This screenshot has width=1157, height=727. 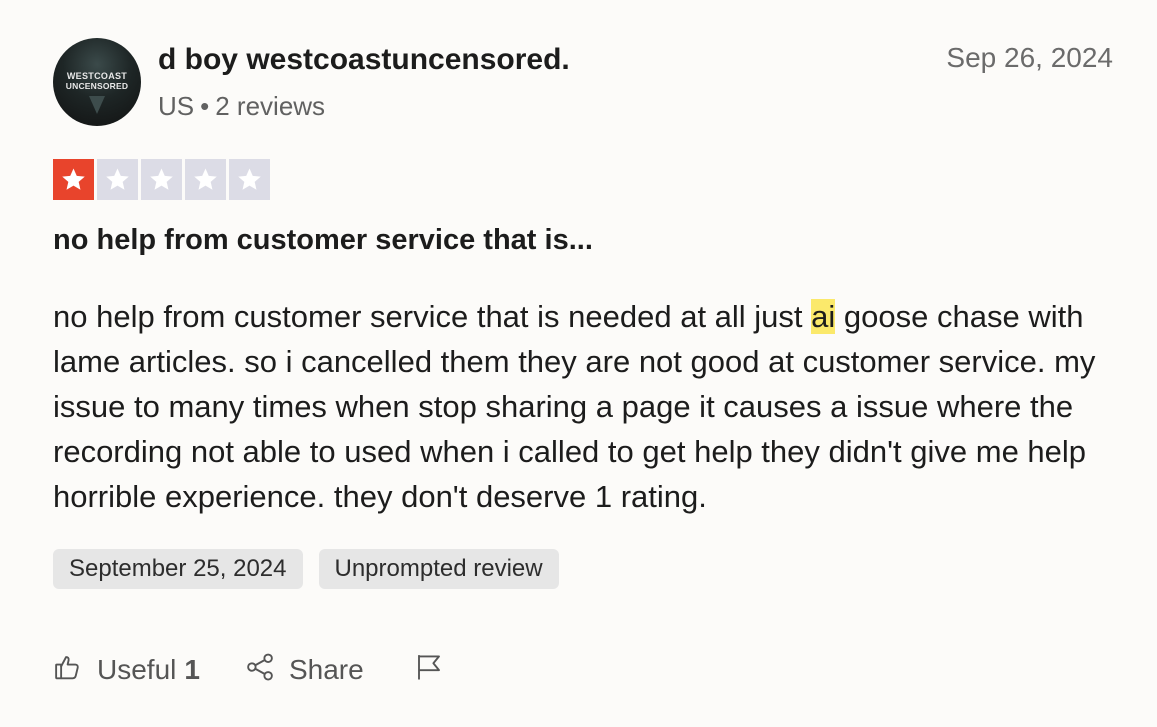 What do you see at coordinates (270, 106) in the screenshot?
I see `reviewer-review-count: 2 reviews` at bounding box center [270, 106].